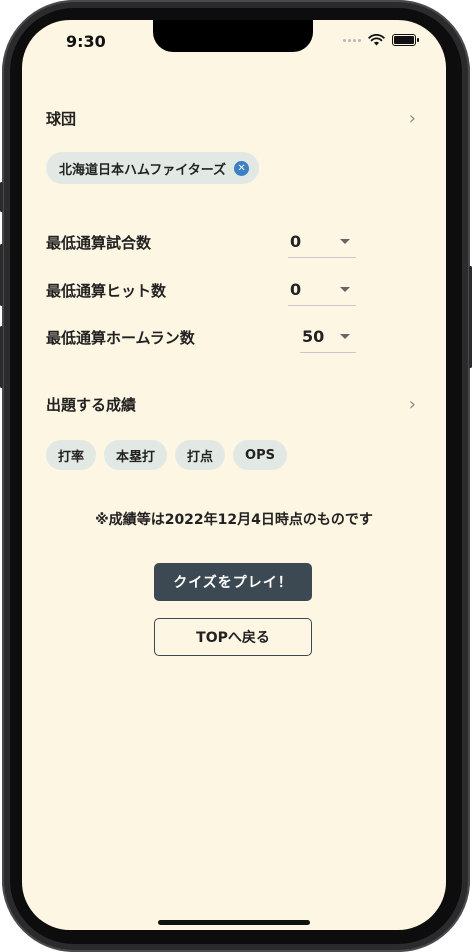 This screenshot has height=952, width=472. Describe the element at coordinates (106, 290) in the screenshot. I see `min-hits-label: 最低通算ヒット数` at that location.